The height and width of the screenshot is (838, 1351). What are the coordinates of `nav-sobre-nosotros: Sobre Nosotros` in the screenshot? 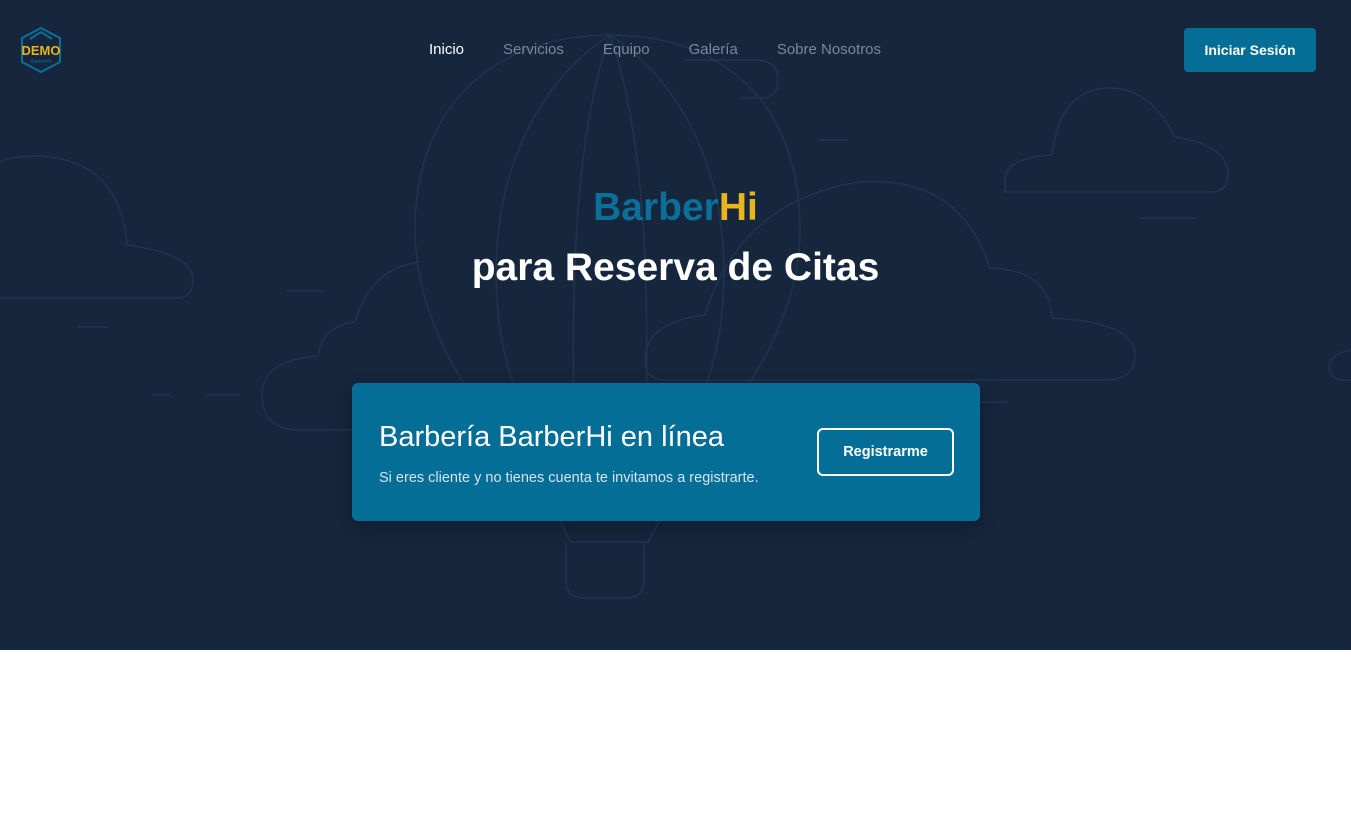 It's located at (829, 50).